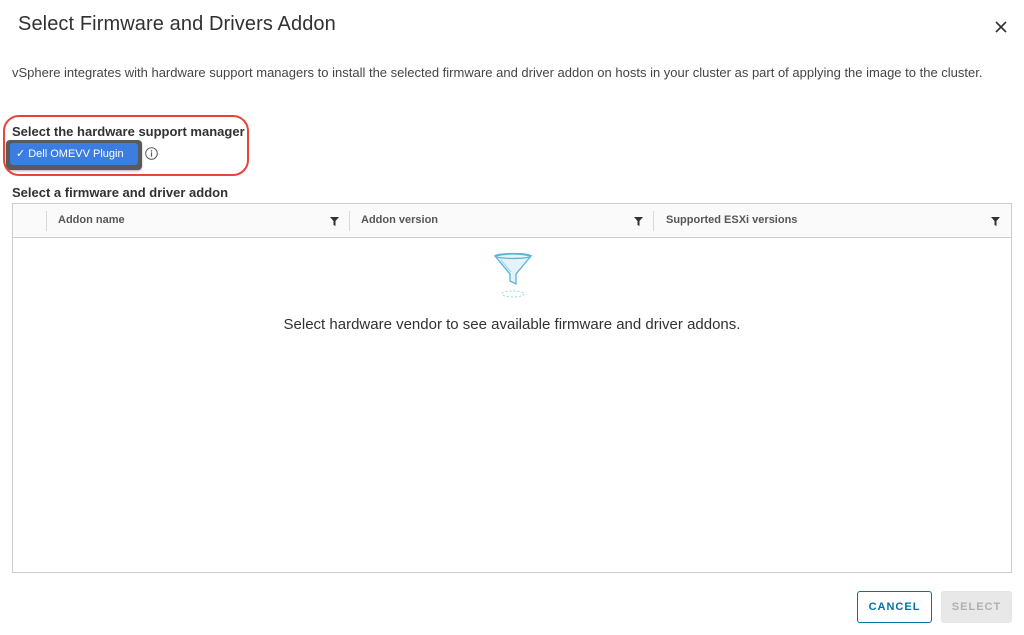  What do you see at coordinates (151, 153) in the screenshot?
I see `info-icon` at bounding box center [151, 153].